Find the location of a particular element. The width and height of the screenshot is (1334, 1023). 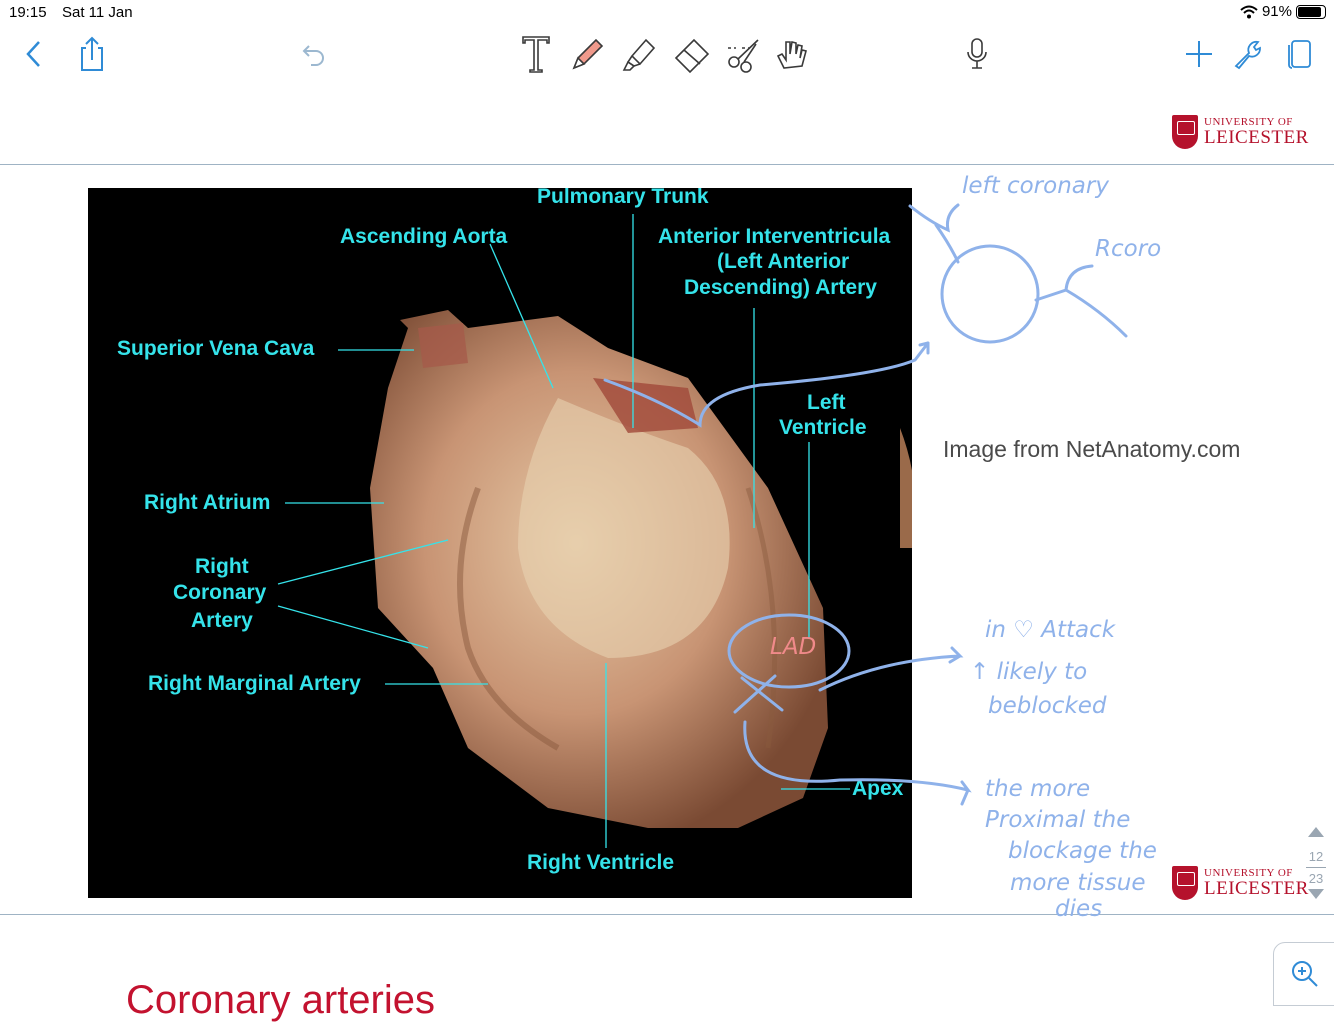

label-rca-1: Right is located at coordinates (222, 566).